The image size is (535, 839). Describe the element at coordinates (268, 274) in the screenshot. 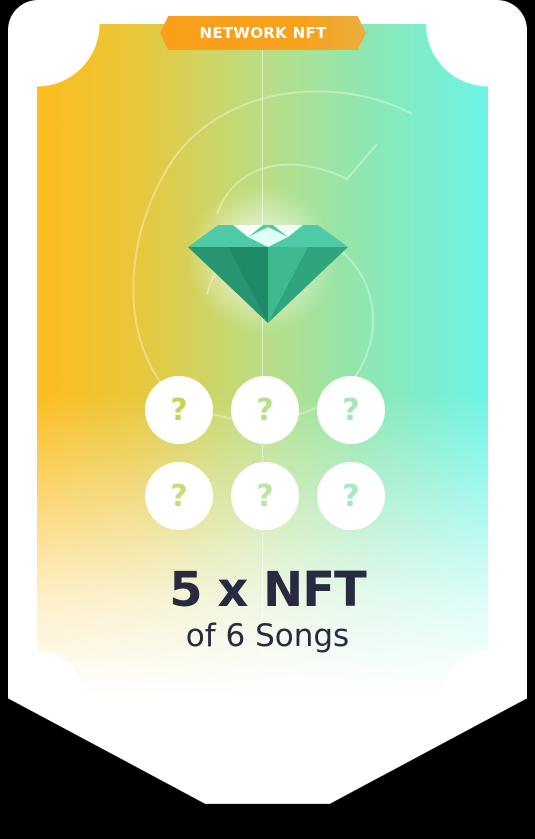

I see `diamond-icon` at that location.